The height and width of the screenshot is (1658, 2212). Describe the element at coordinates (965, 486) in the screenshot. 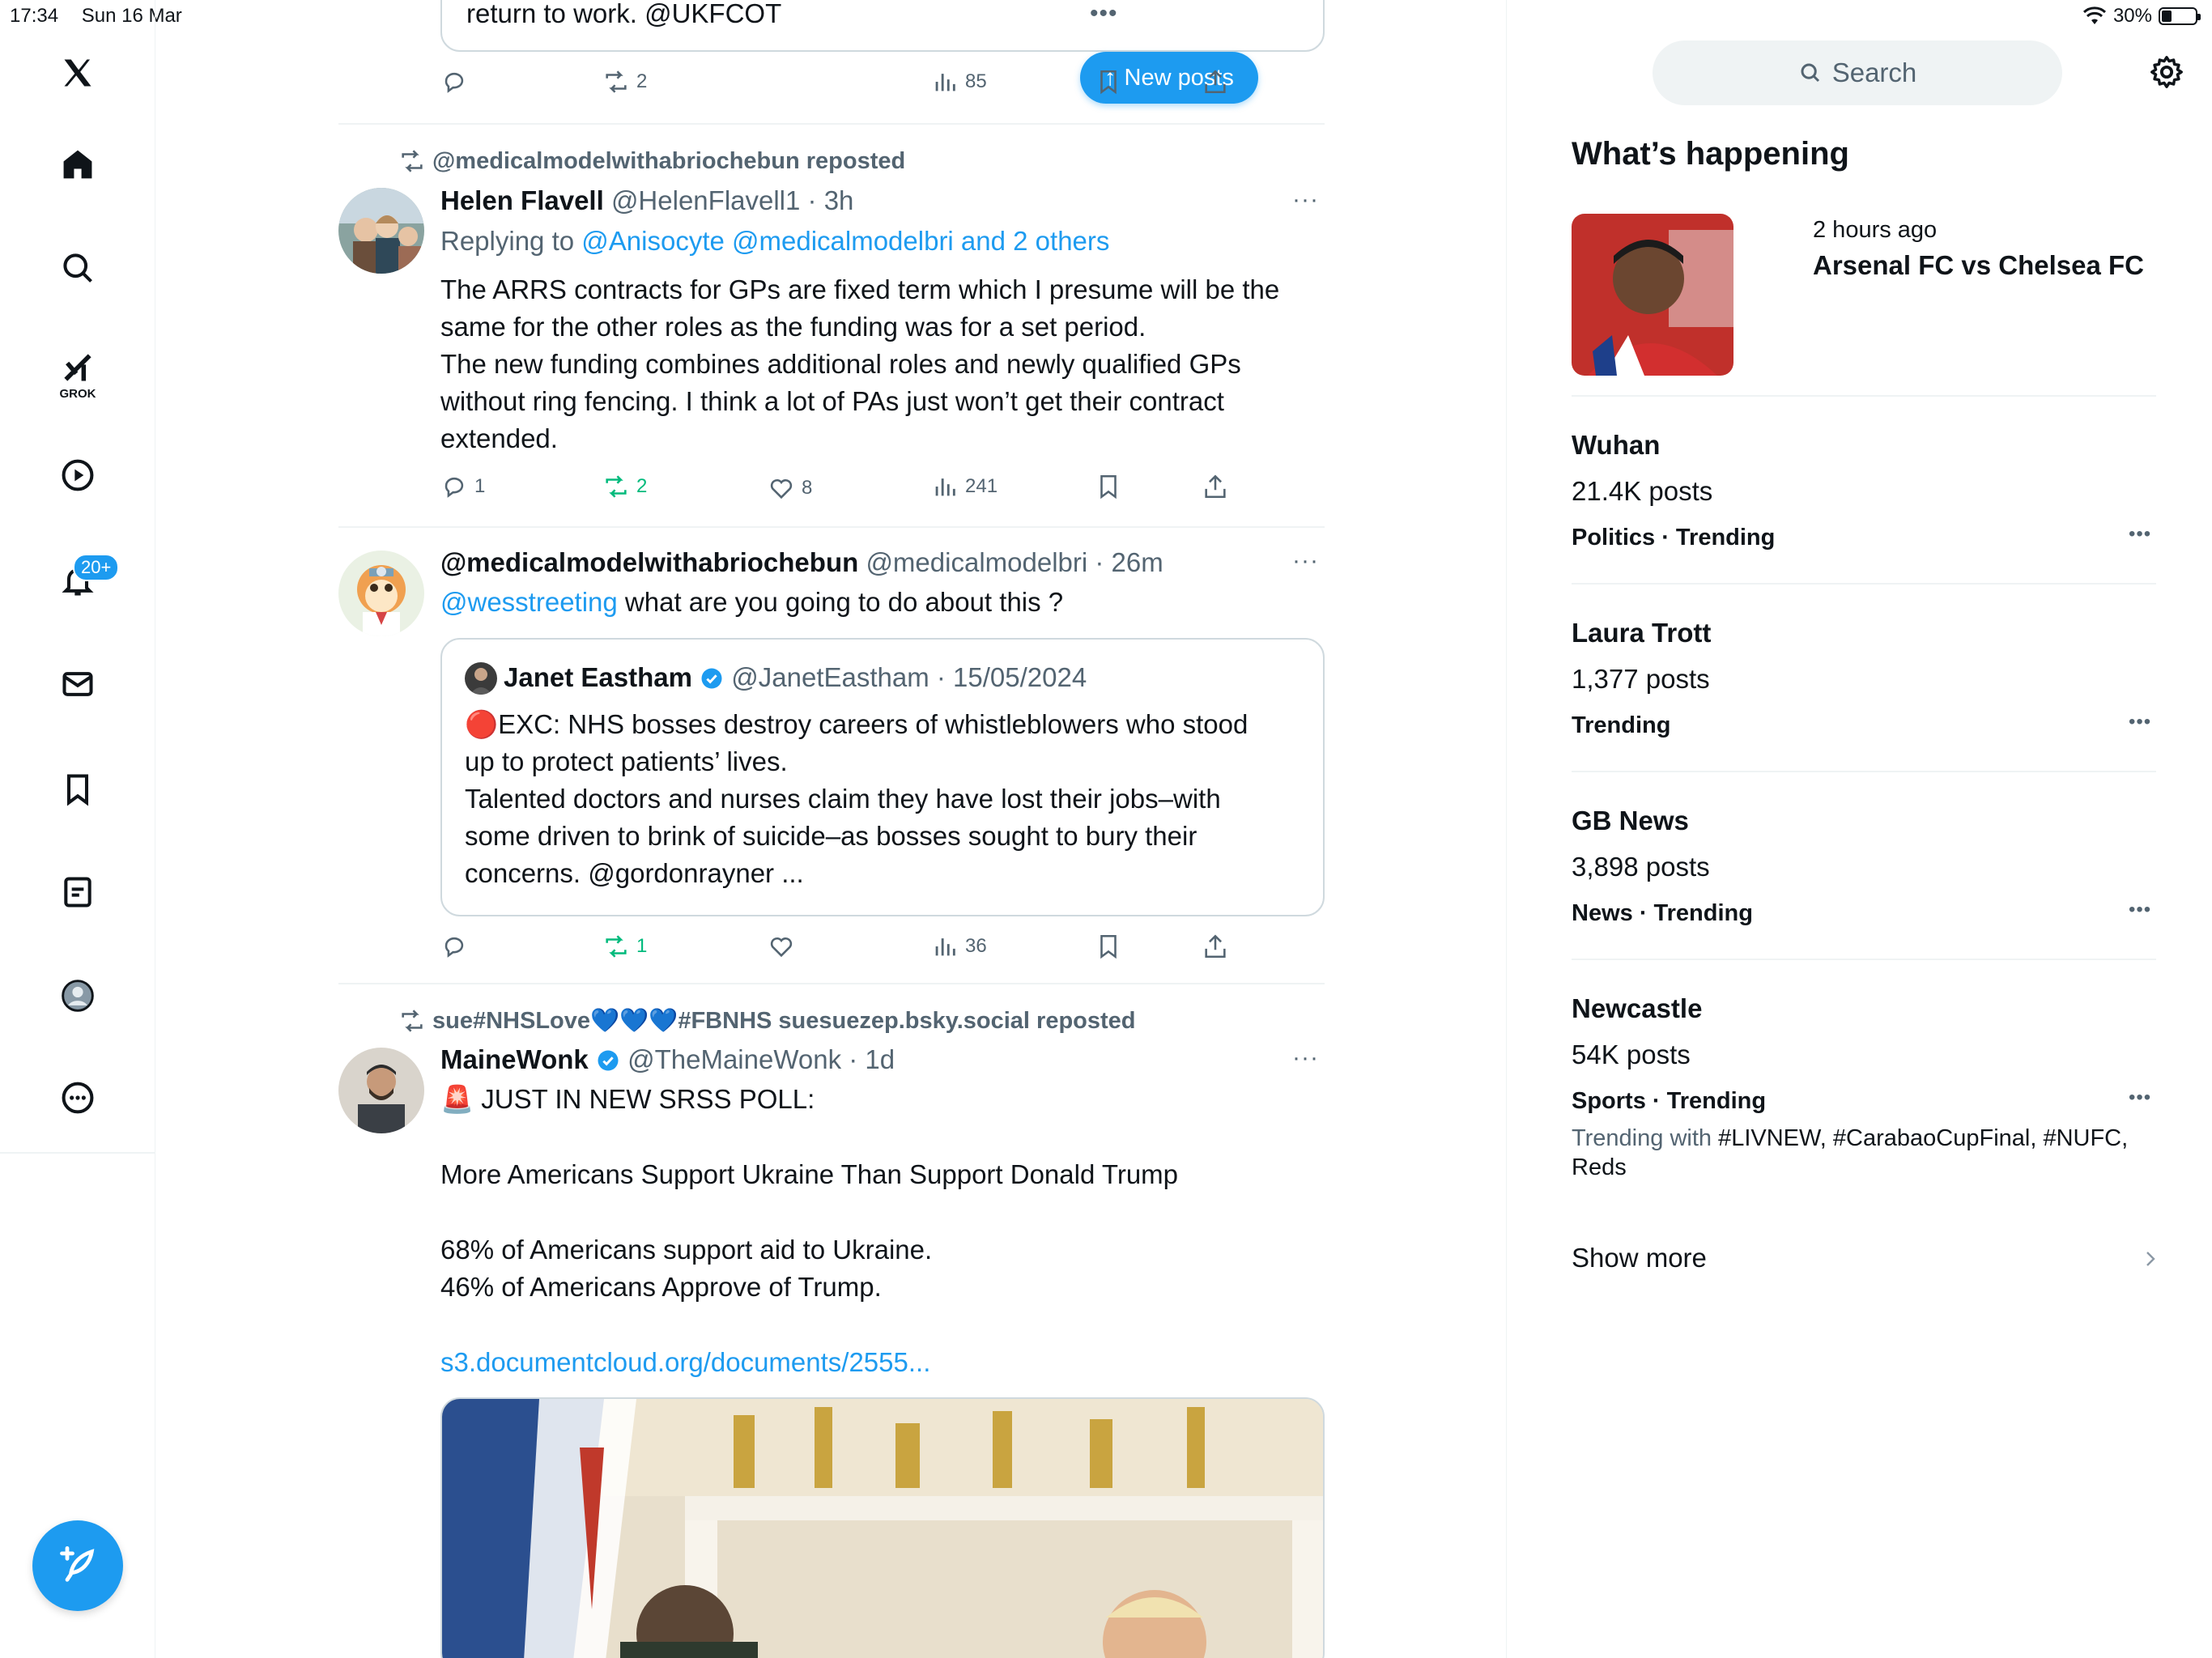

I see `post1-views-button: 241` at that location.